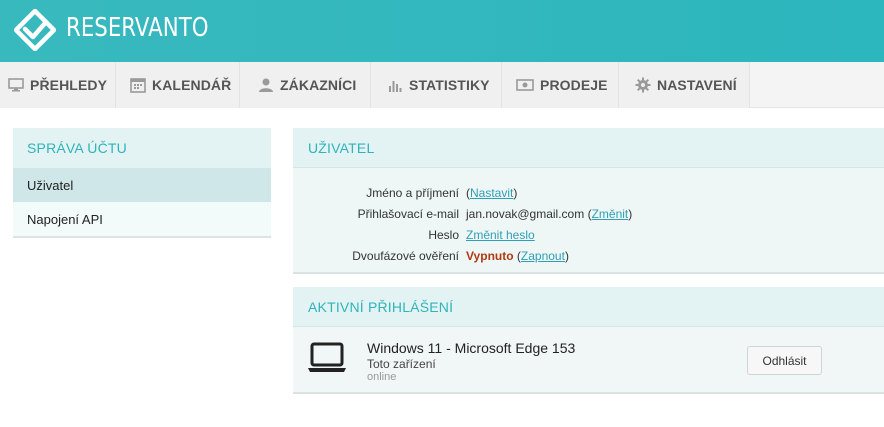  I want to click on email-value: jan.novak@gmail.com (Změnit), so click(549, 214).